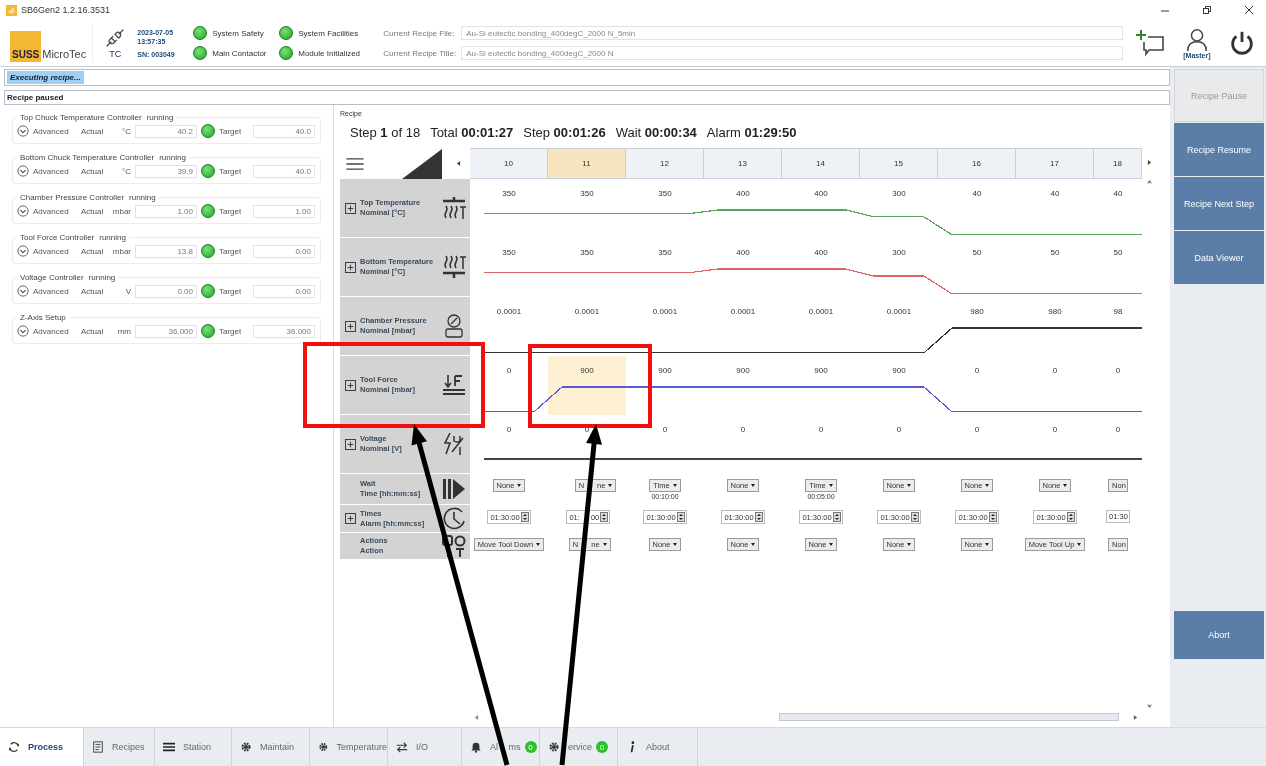 The height and width of the screenshot is (766, 1266). I want to click on nav-tab: Station, so click(193, 747).